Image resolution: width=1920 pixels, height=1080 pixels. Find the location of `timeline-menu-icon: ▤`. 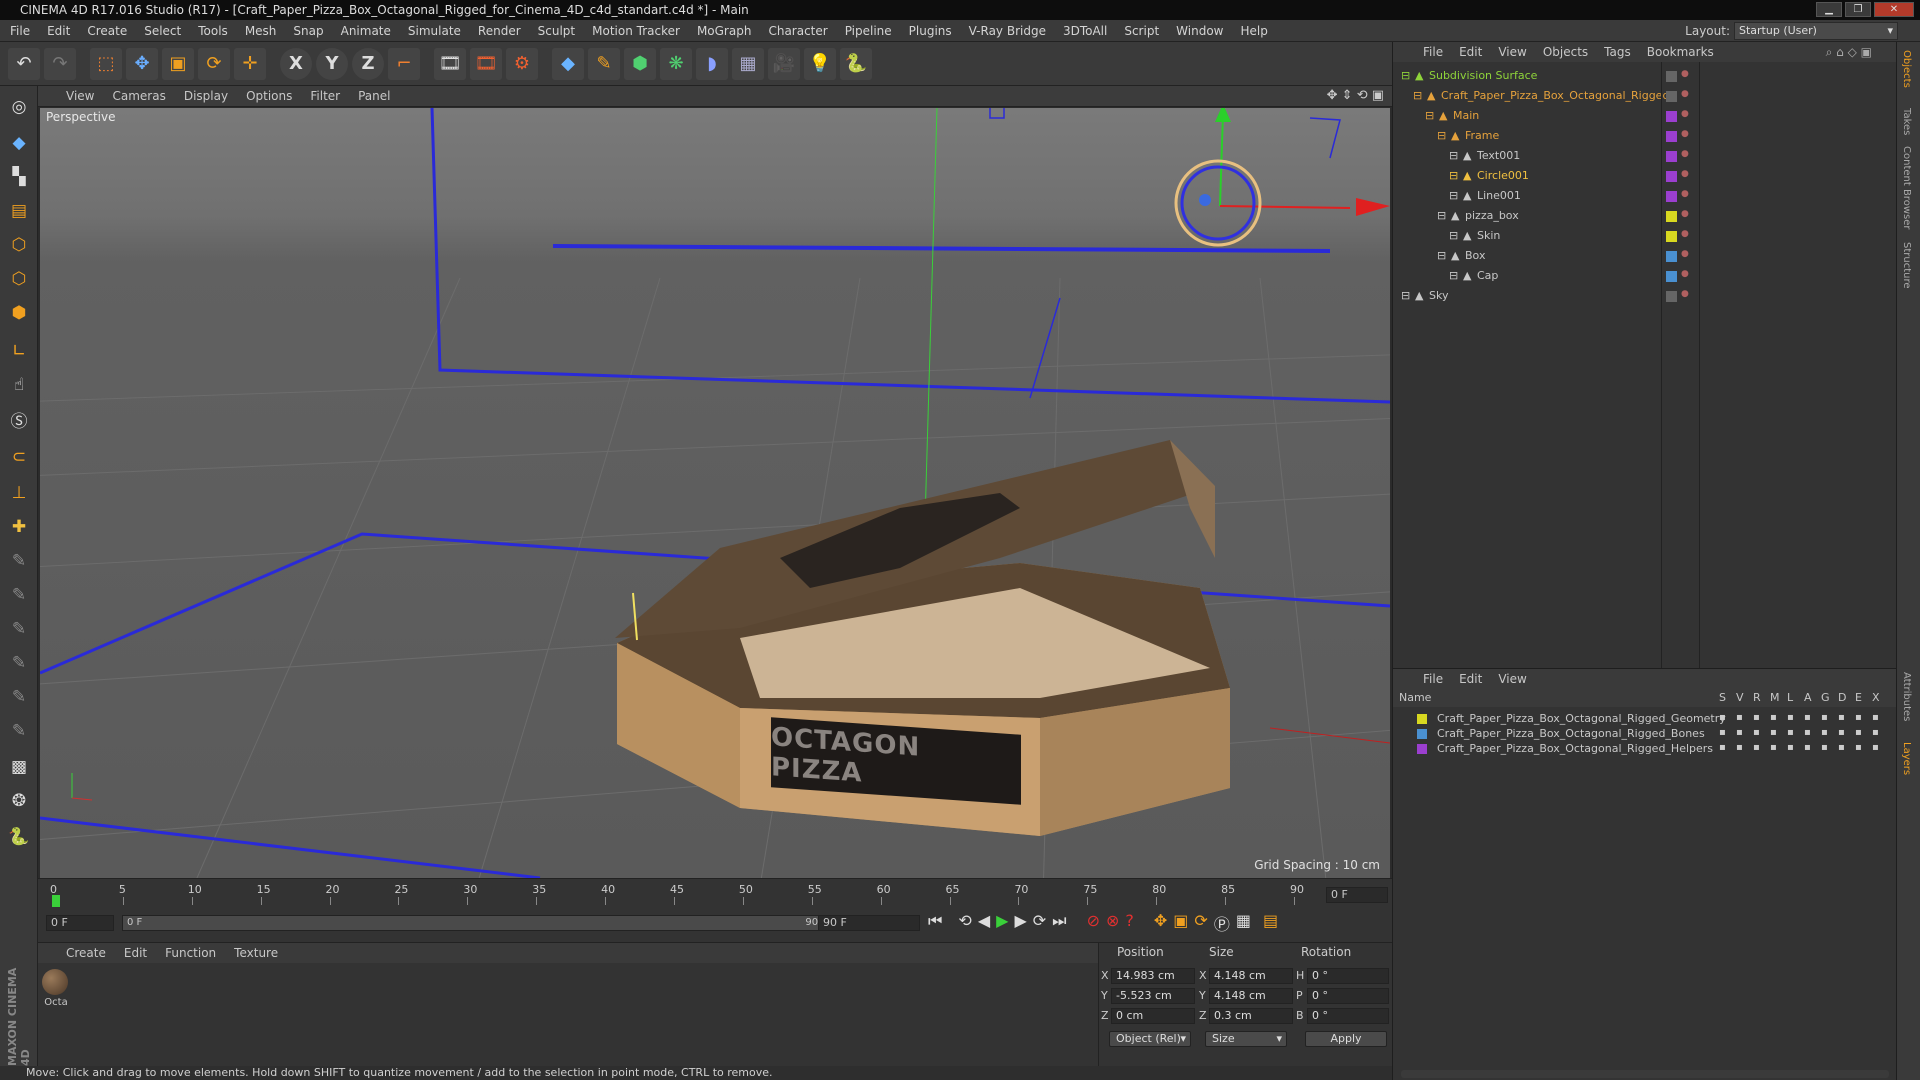

timeline-menu-icon: ▤ is located at coordinates (1270, 923).